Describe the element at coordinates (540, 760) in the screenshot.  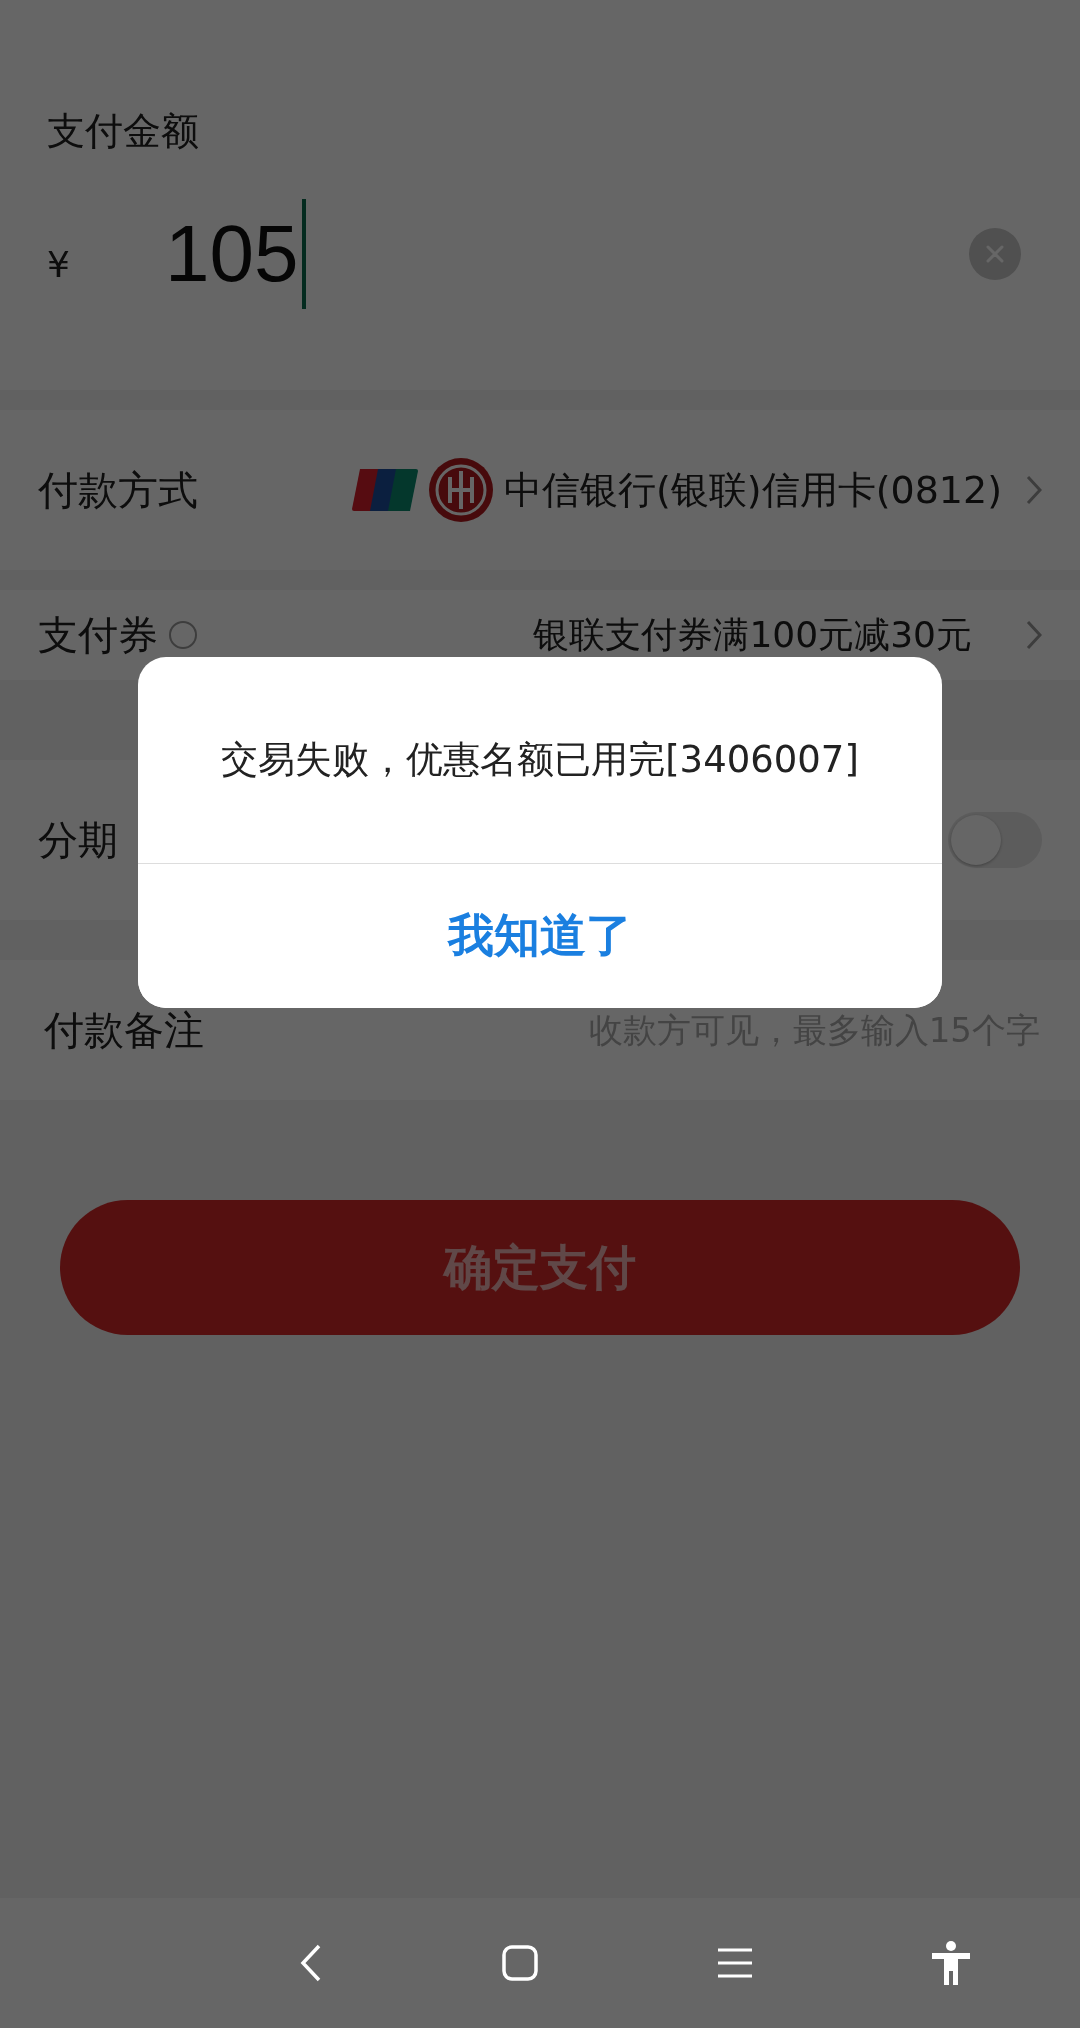
I see `error-message: 交易失败，优惠名额已用完[3406007]` at that location.